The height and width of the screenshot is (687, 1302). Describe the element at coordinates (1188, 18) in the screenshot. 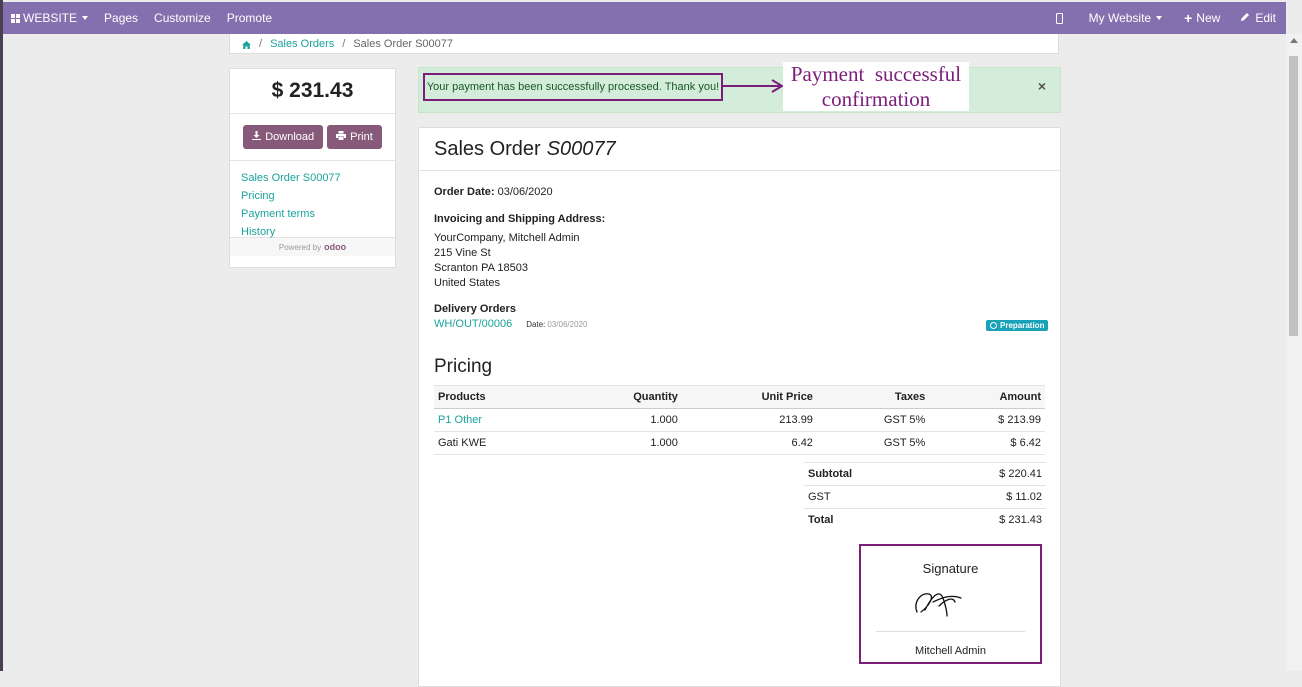

I see `plus-icon: +` at that location.